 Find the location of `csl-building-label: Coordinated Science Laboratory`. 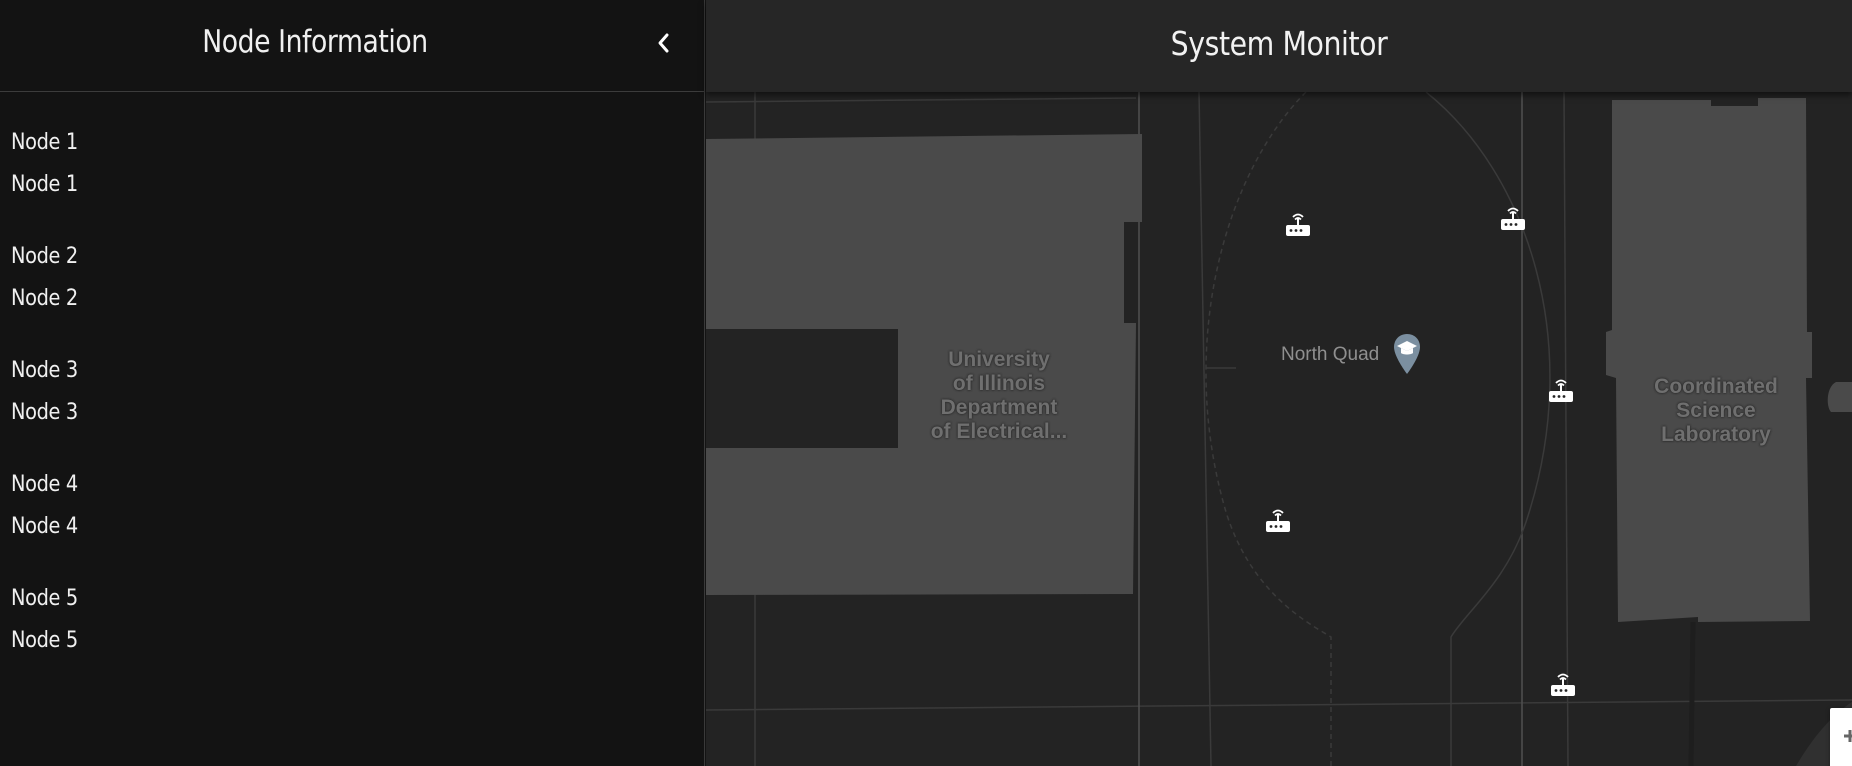

csl-building-label: Coordinated Science Laboratory is located at coordinates (1716, 410).